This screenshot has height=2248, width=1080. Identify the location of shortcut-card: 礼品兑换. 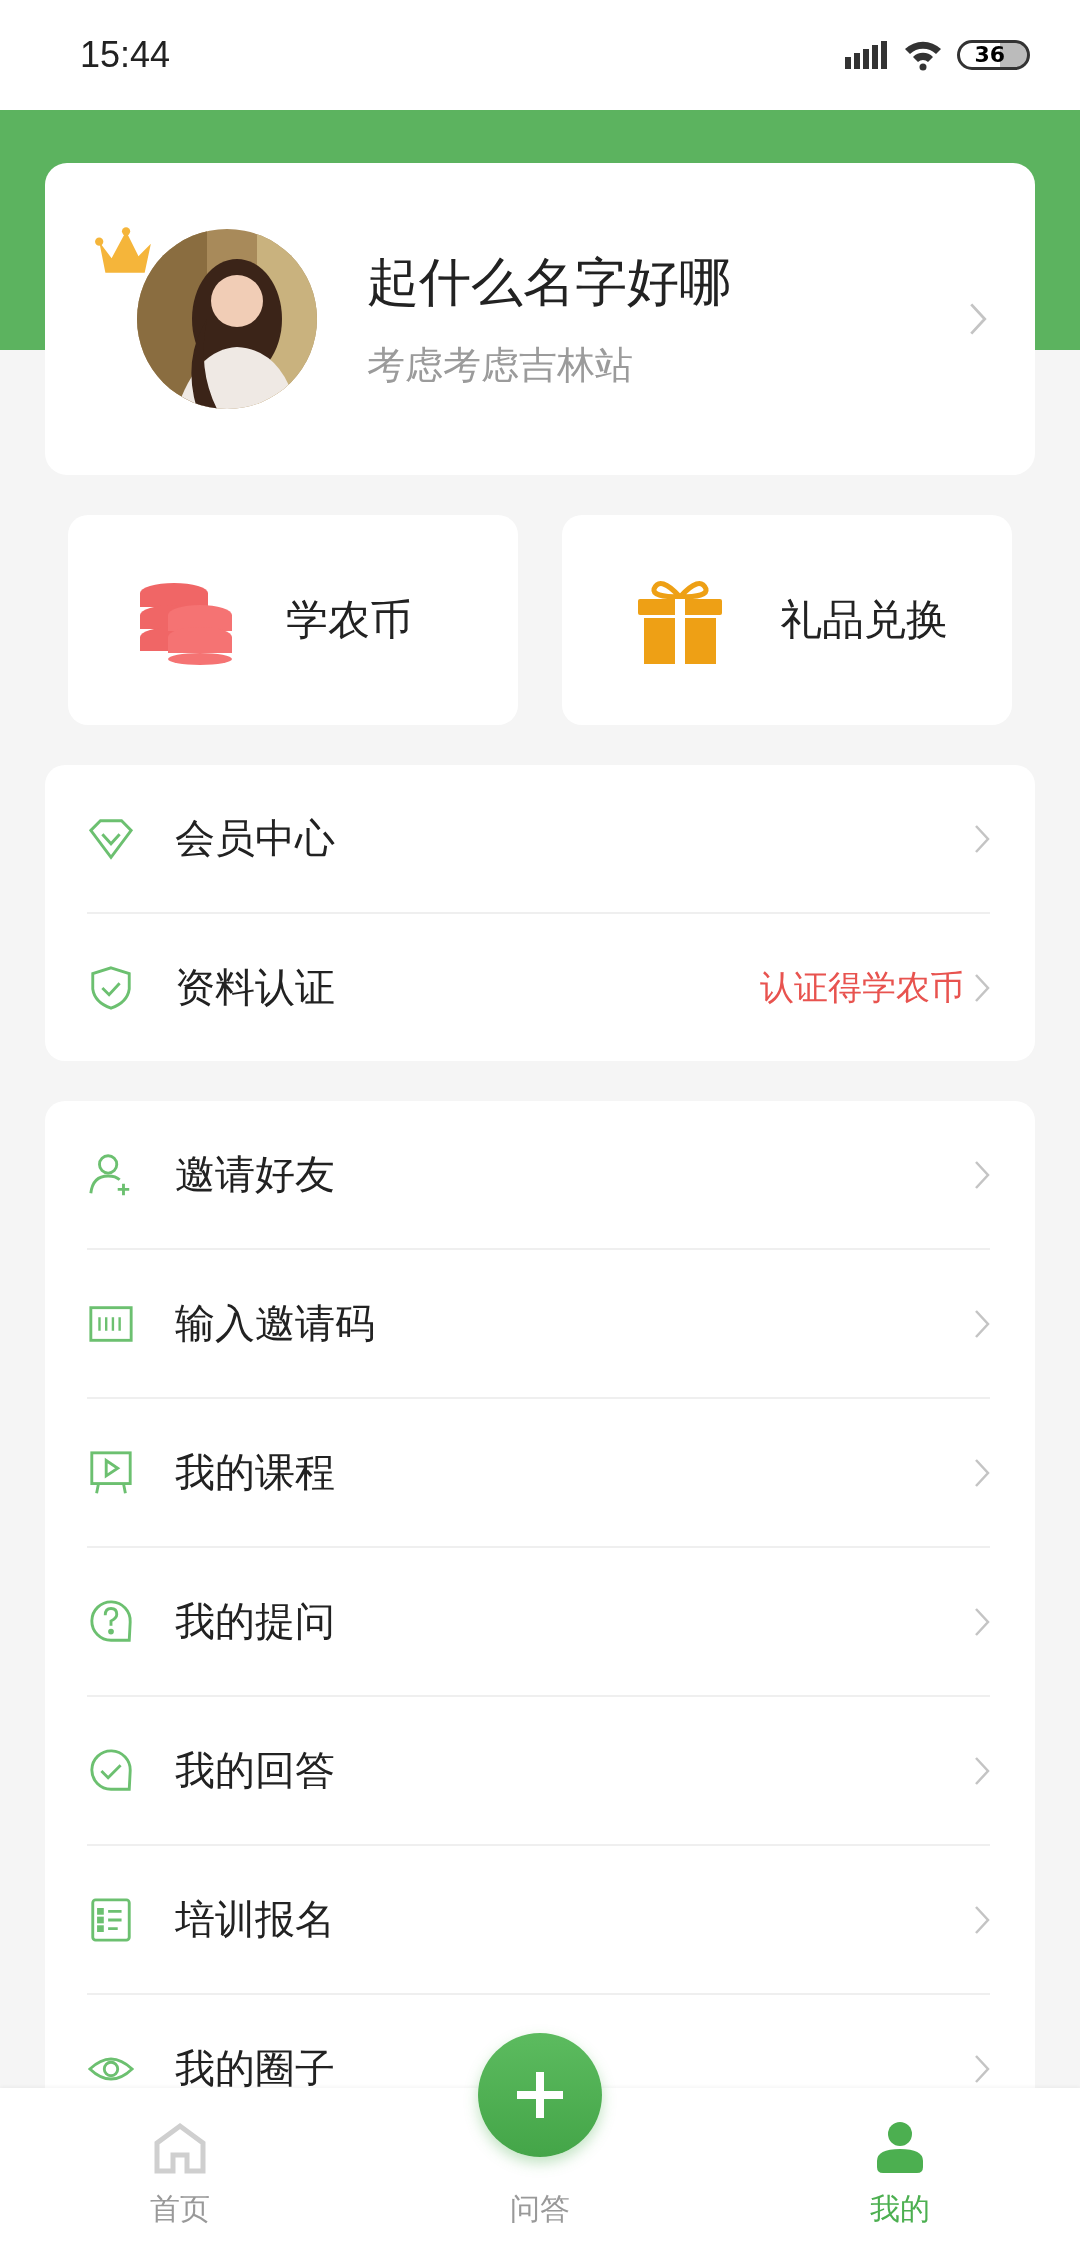
(787, 620).